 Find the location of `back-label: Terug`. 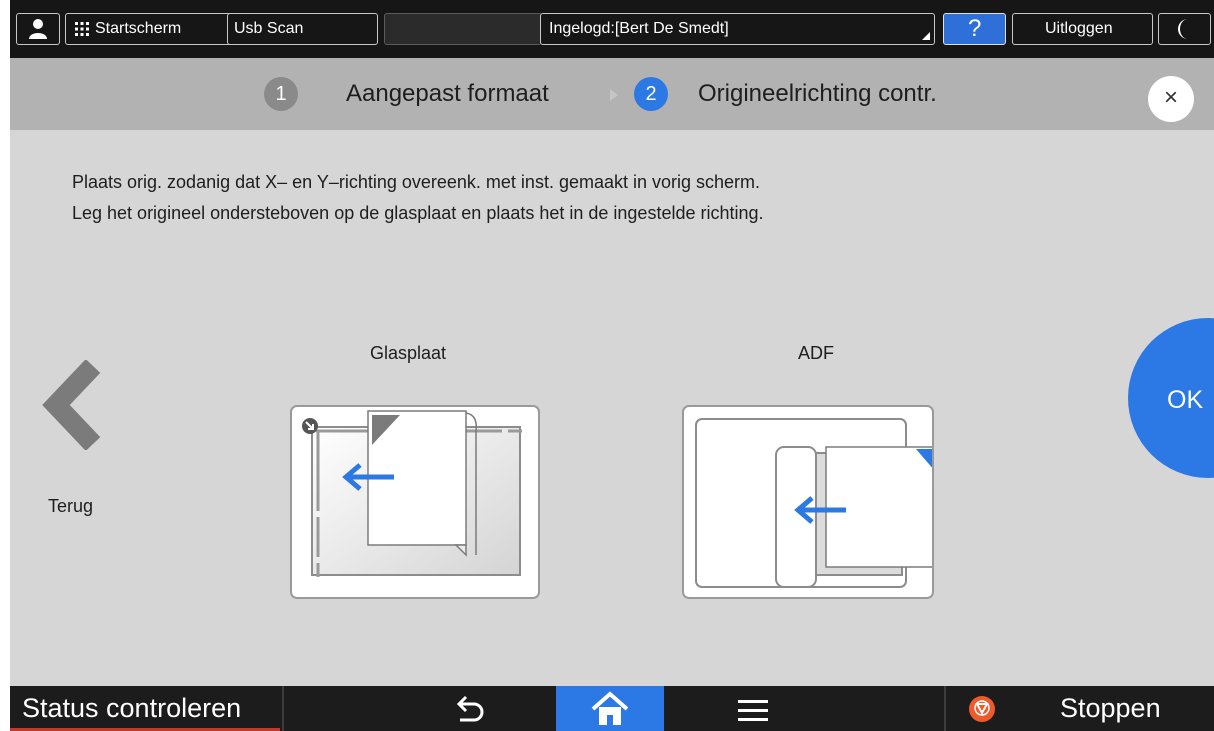

back-label: Terug is located at coordinates (71, 506).